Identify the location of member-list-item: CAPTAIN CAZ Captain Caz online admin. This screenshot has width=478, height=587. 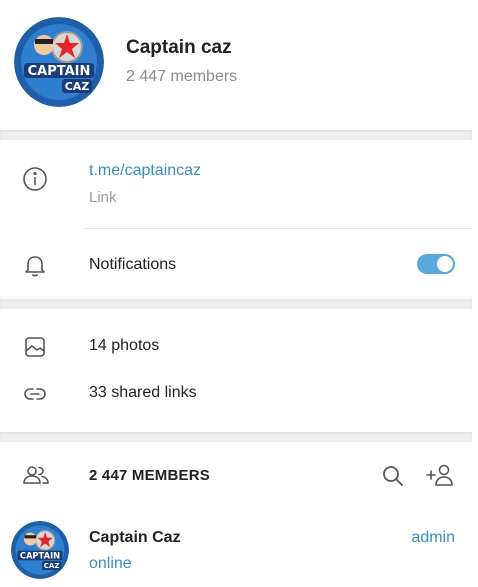
(236, 548).